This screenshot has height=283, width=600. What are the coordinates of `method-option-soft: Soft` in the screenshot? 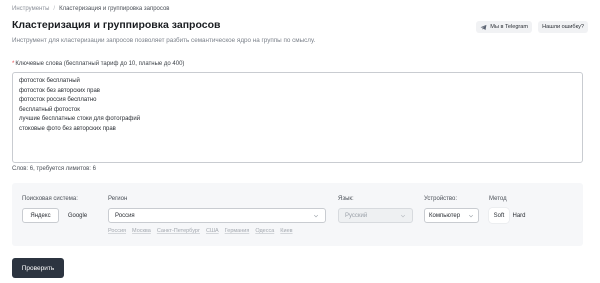 It's located at (499, 215).